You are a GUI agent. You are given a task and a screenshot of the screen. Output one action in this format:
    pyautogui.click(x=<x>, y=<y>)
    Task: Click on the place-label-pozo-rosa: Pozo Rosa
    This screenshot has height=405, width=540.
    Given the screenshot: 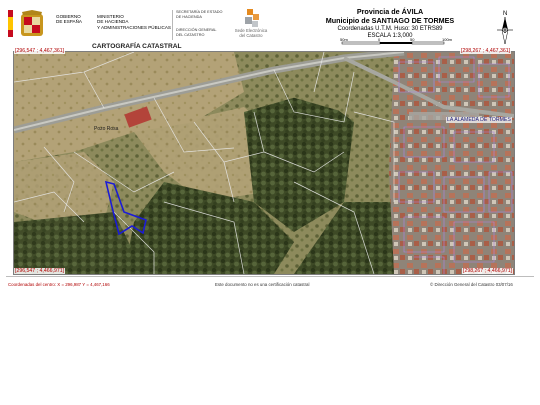 What is the action you would take?
    pyautogui.click(x=106, y=129)
    